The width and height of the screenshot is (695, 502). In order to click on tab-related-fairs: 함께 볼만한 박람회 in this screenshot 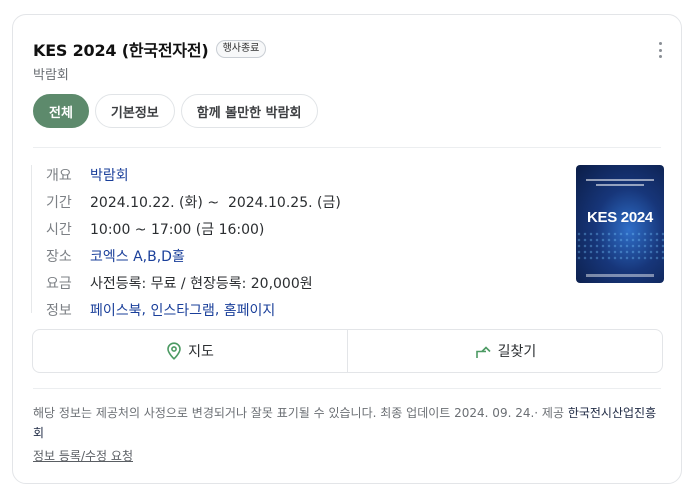, I will do `click(249, 111)`.